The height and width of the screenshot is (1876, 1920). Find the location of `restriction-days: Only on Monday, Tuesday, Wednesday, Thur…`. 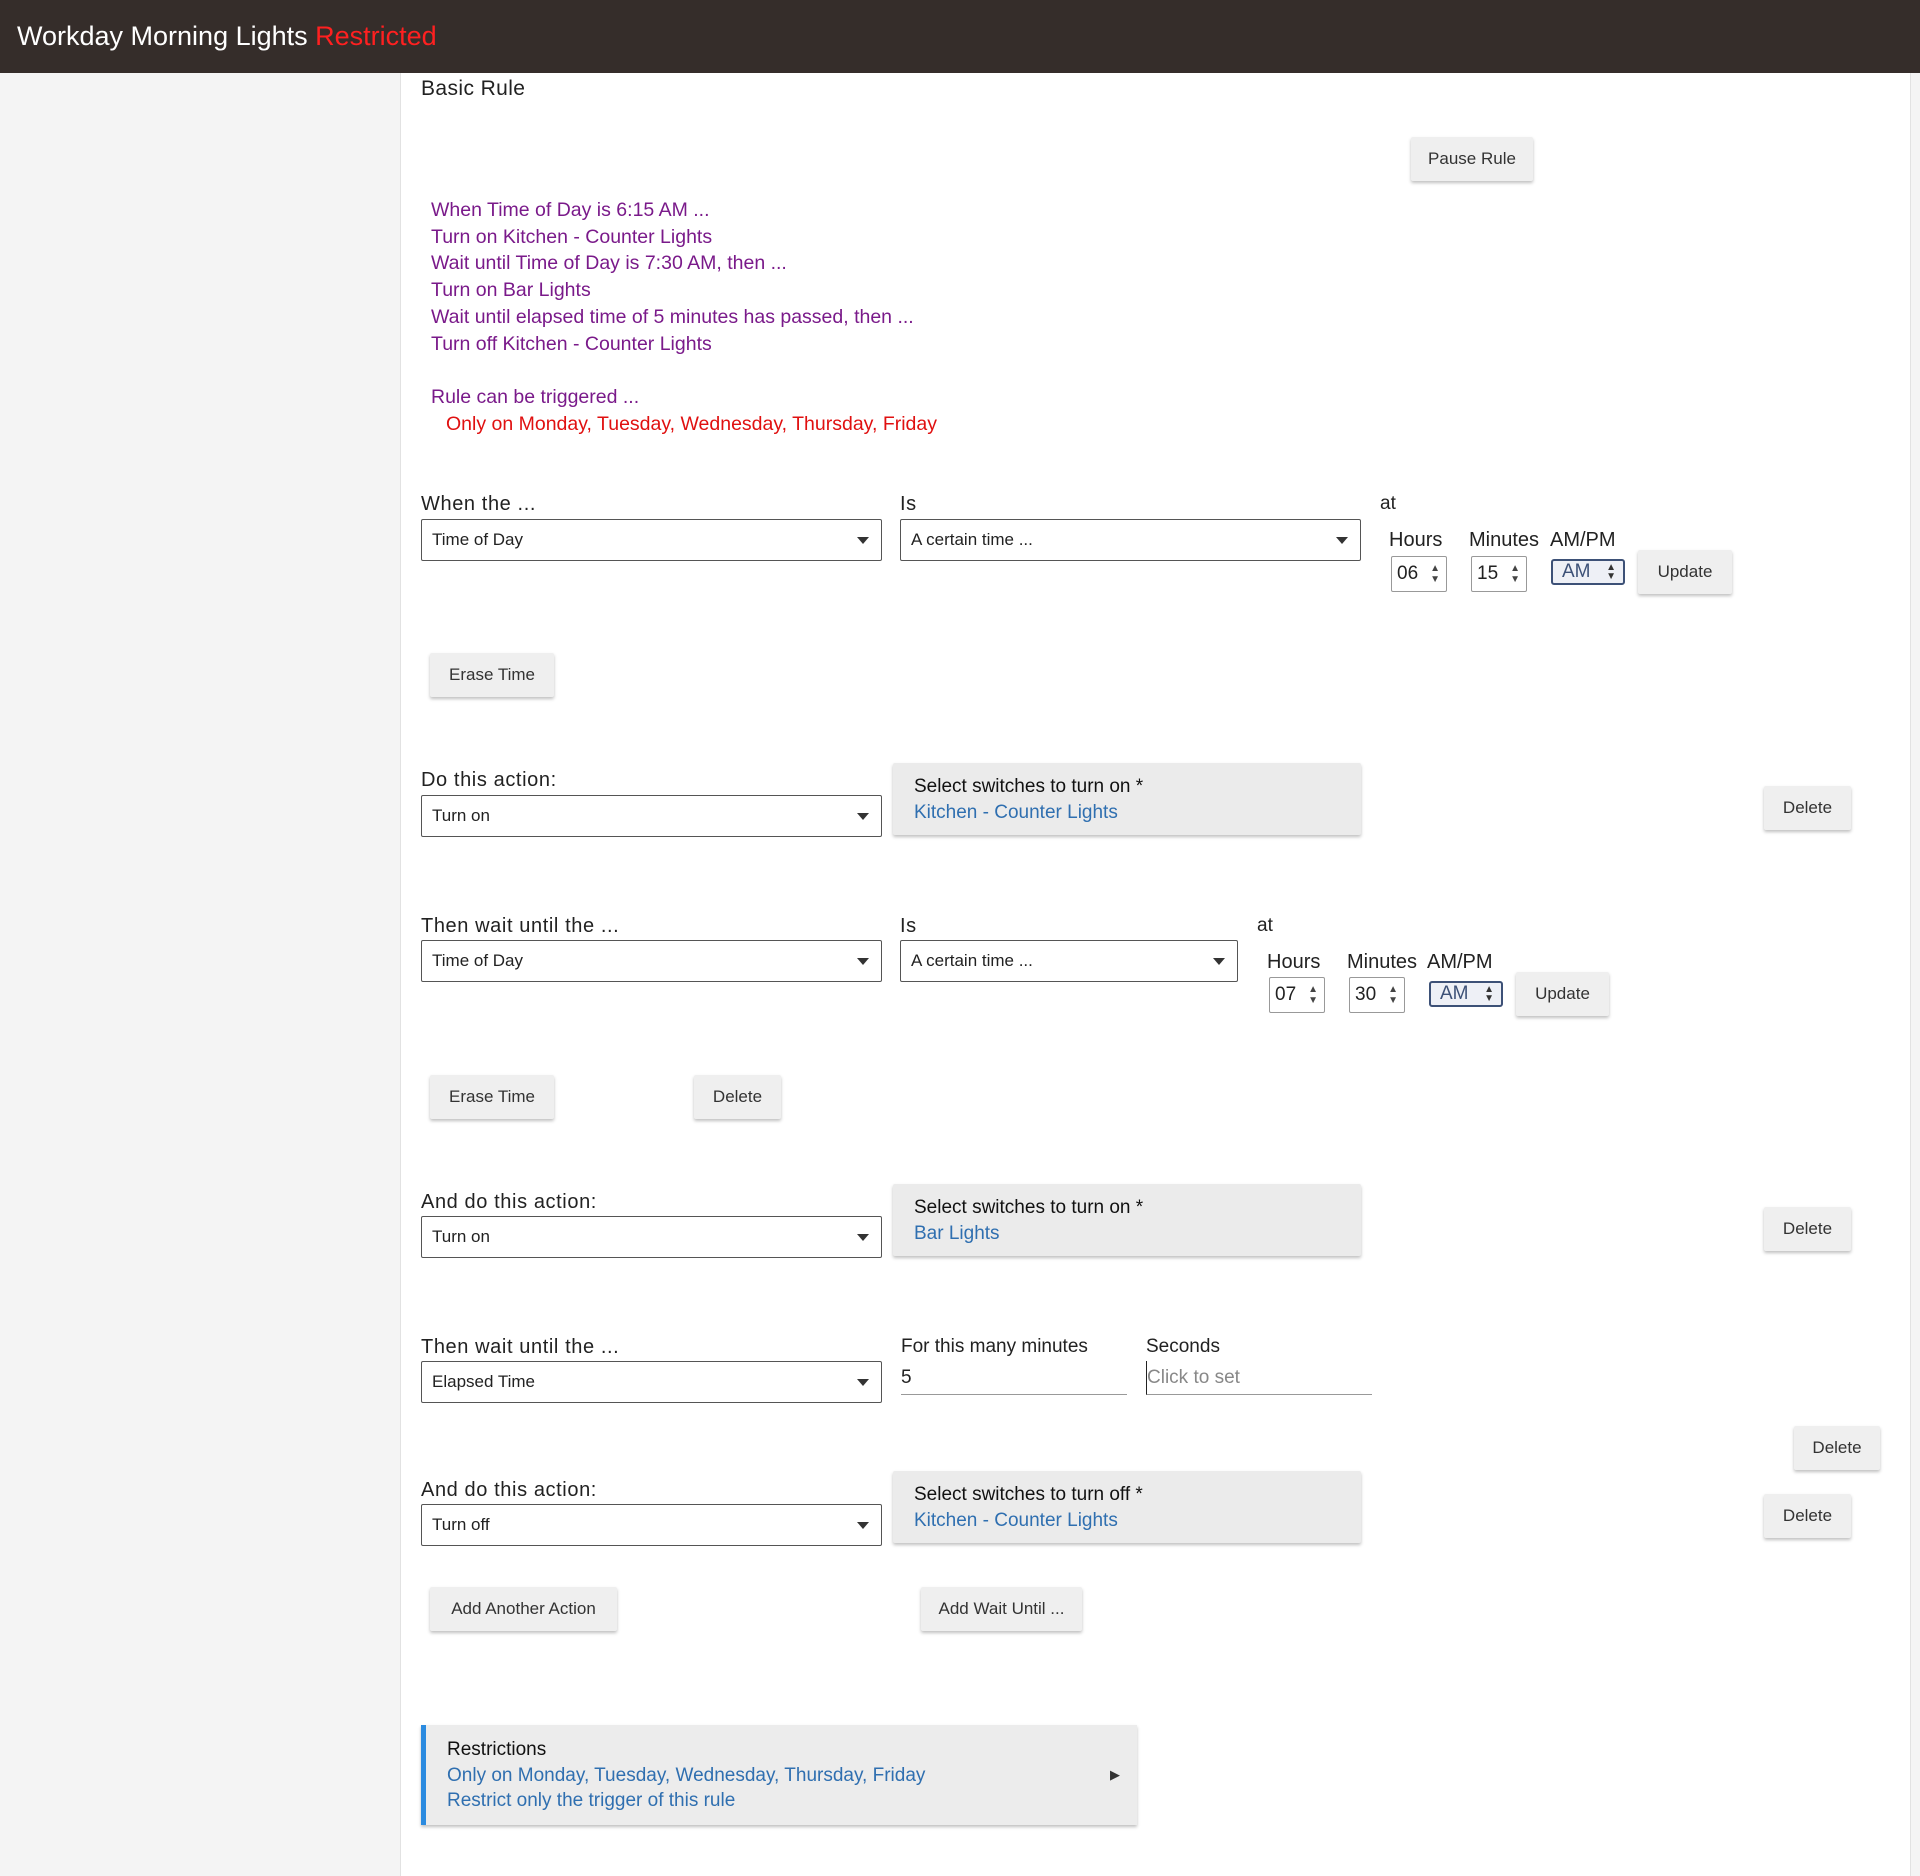

restriction-days: Only on Monday, Tuesday, Wednesday, Thur… is located at coordinates (686, 1775).